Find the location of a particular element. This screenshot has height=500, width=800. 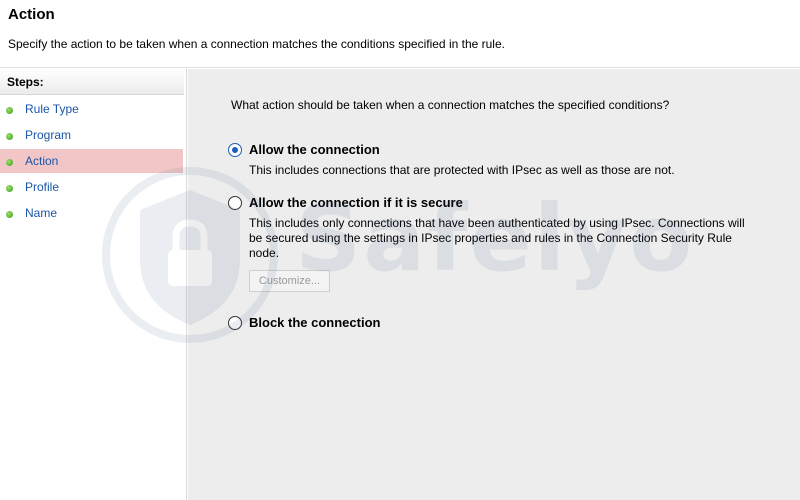

step-label: Name is located at coordinates (41, 213).